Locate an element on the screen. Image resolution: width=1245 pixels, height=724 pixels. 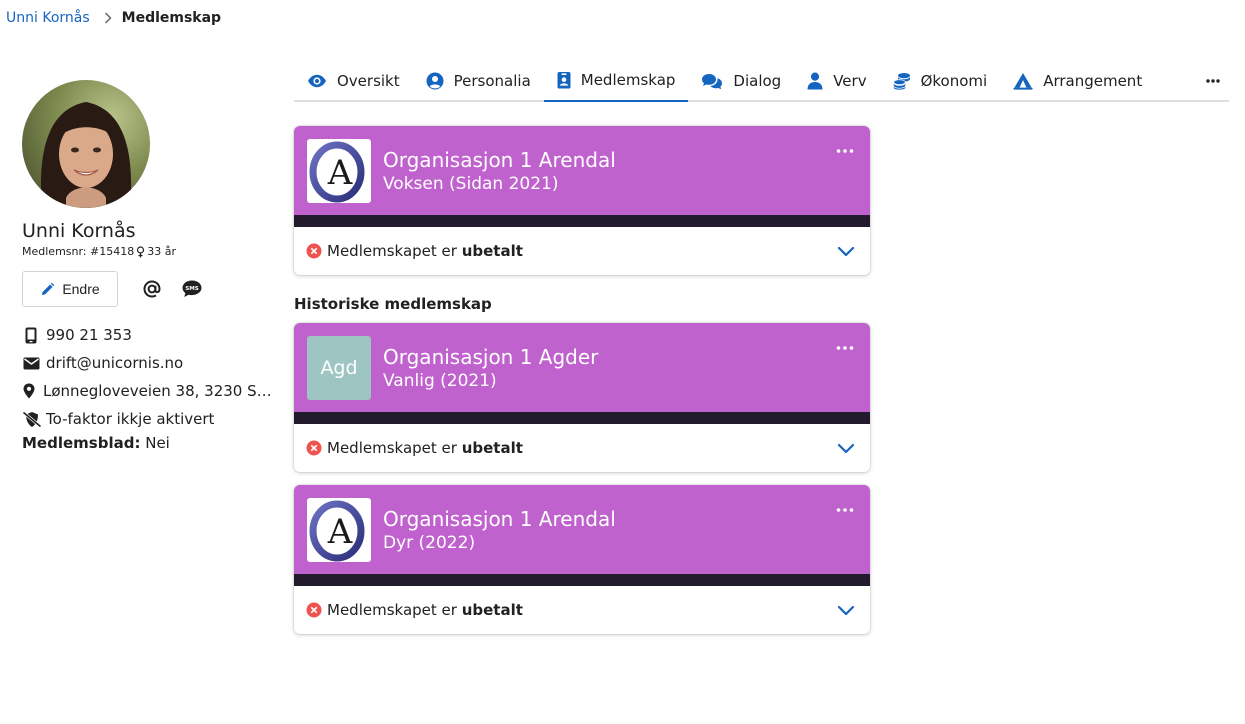
tab-okonomi: Økonomi is located at coordinates (940, 81).